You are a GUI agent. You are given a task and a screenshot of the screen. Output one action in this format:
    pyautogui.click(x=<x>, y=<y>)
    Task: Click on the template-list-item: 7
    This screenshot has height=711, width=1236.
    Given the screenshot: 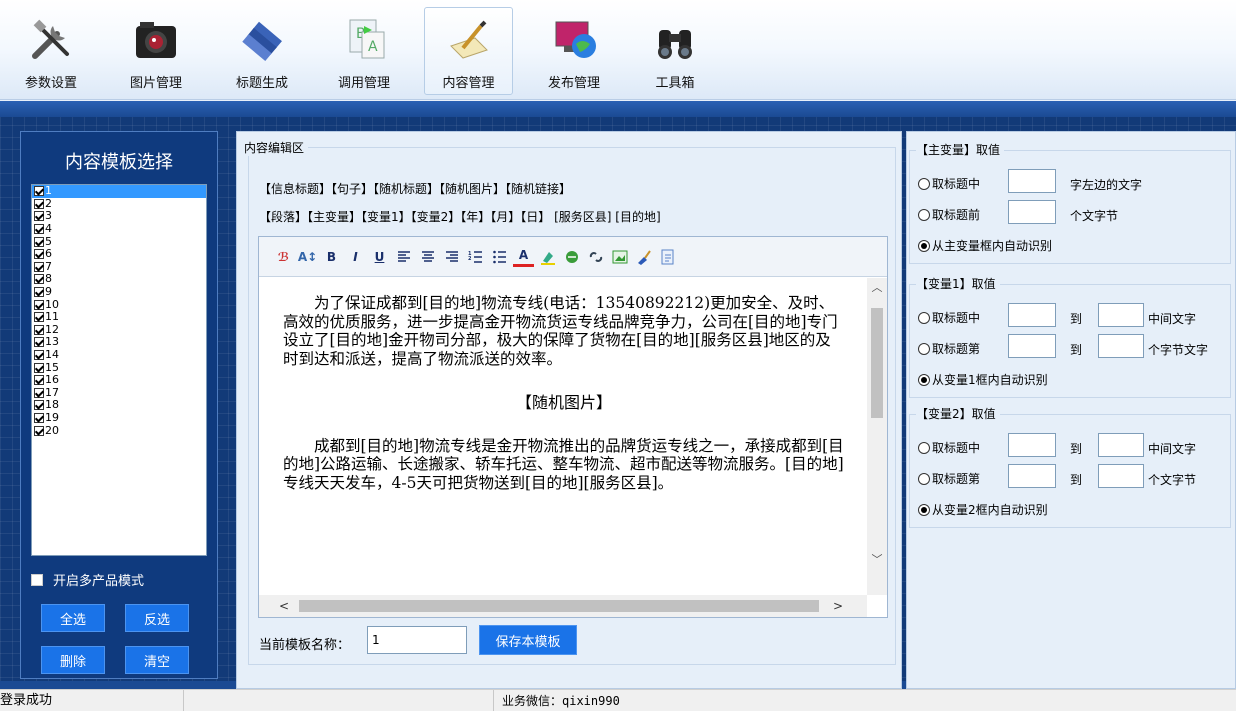 What is the action you would take?
    pyautogui.click(x=119, y=267)
    